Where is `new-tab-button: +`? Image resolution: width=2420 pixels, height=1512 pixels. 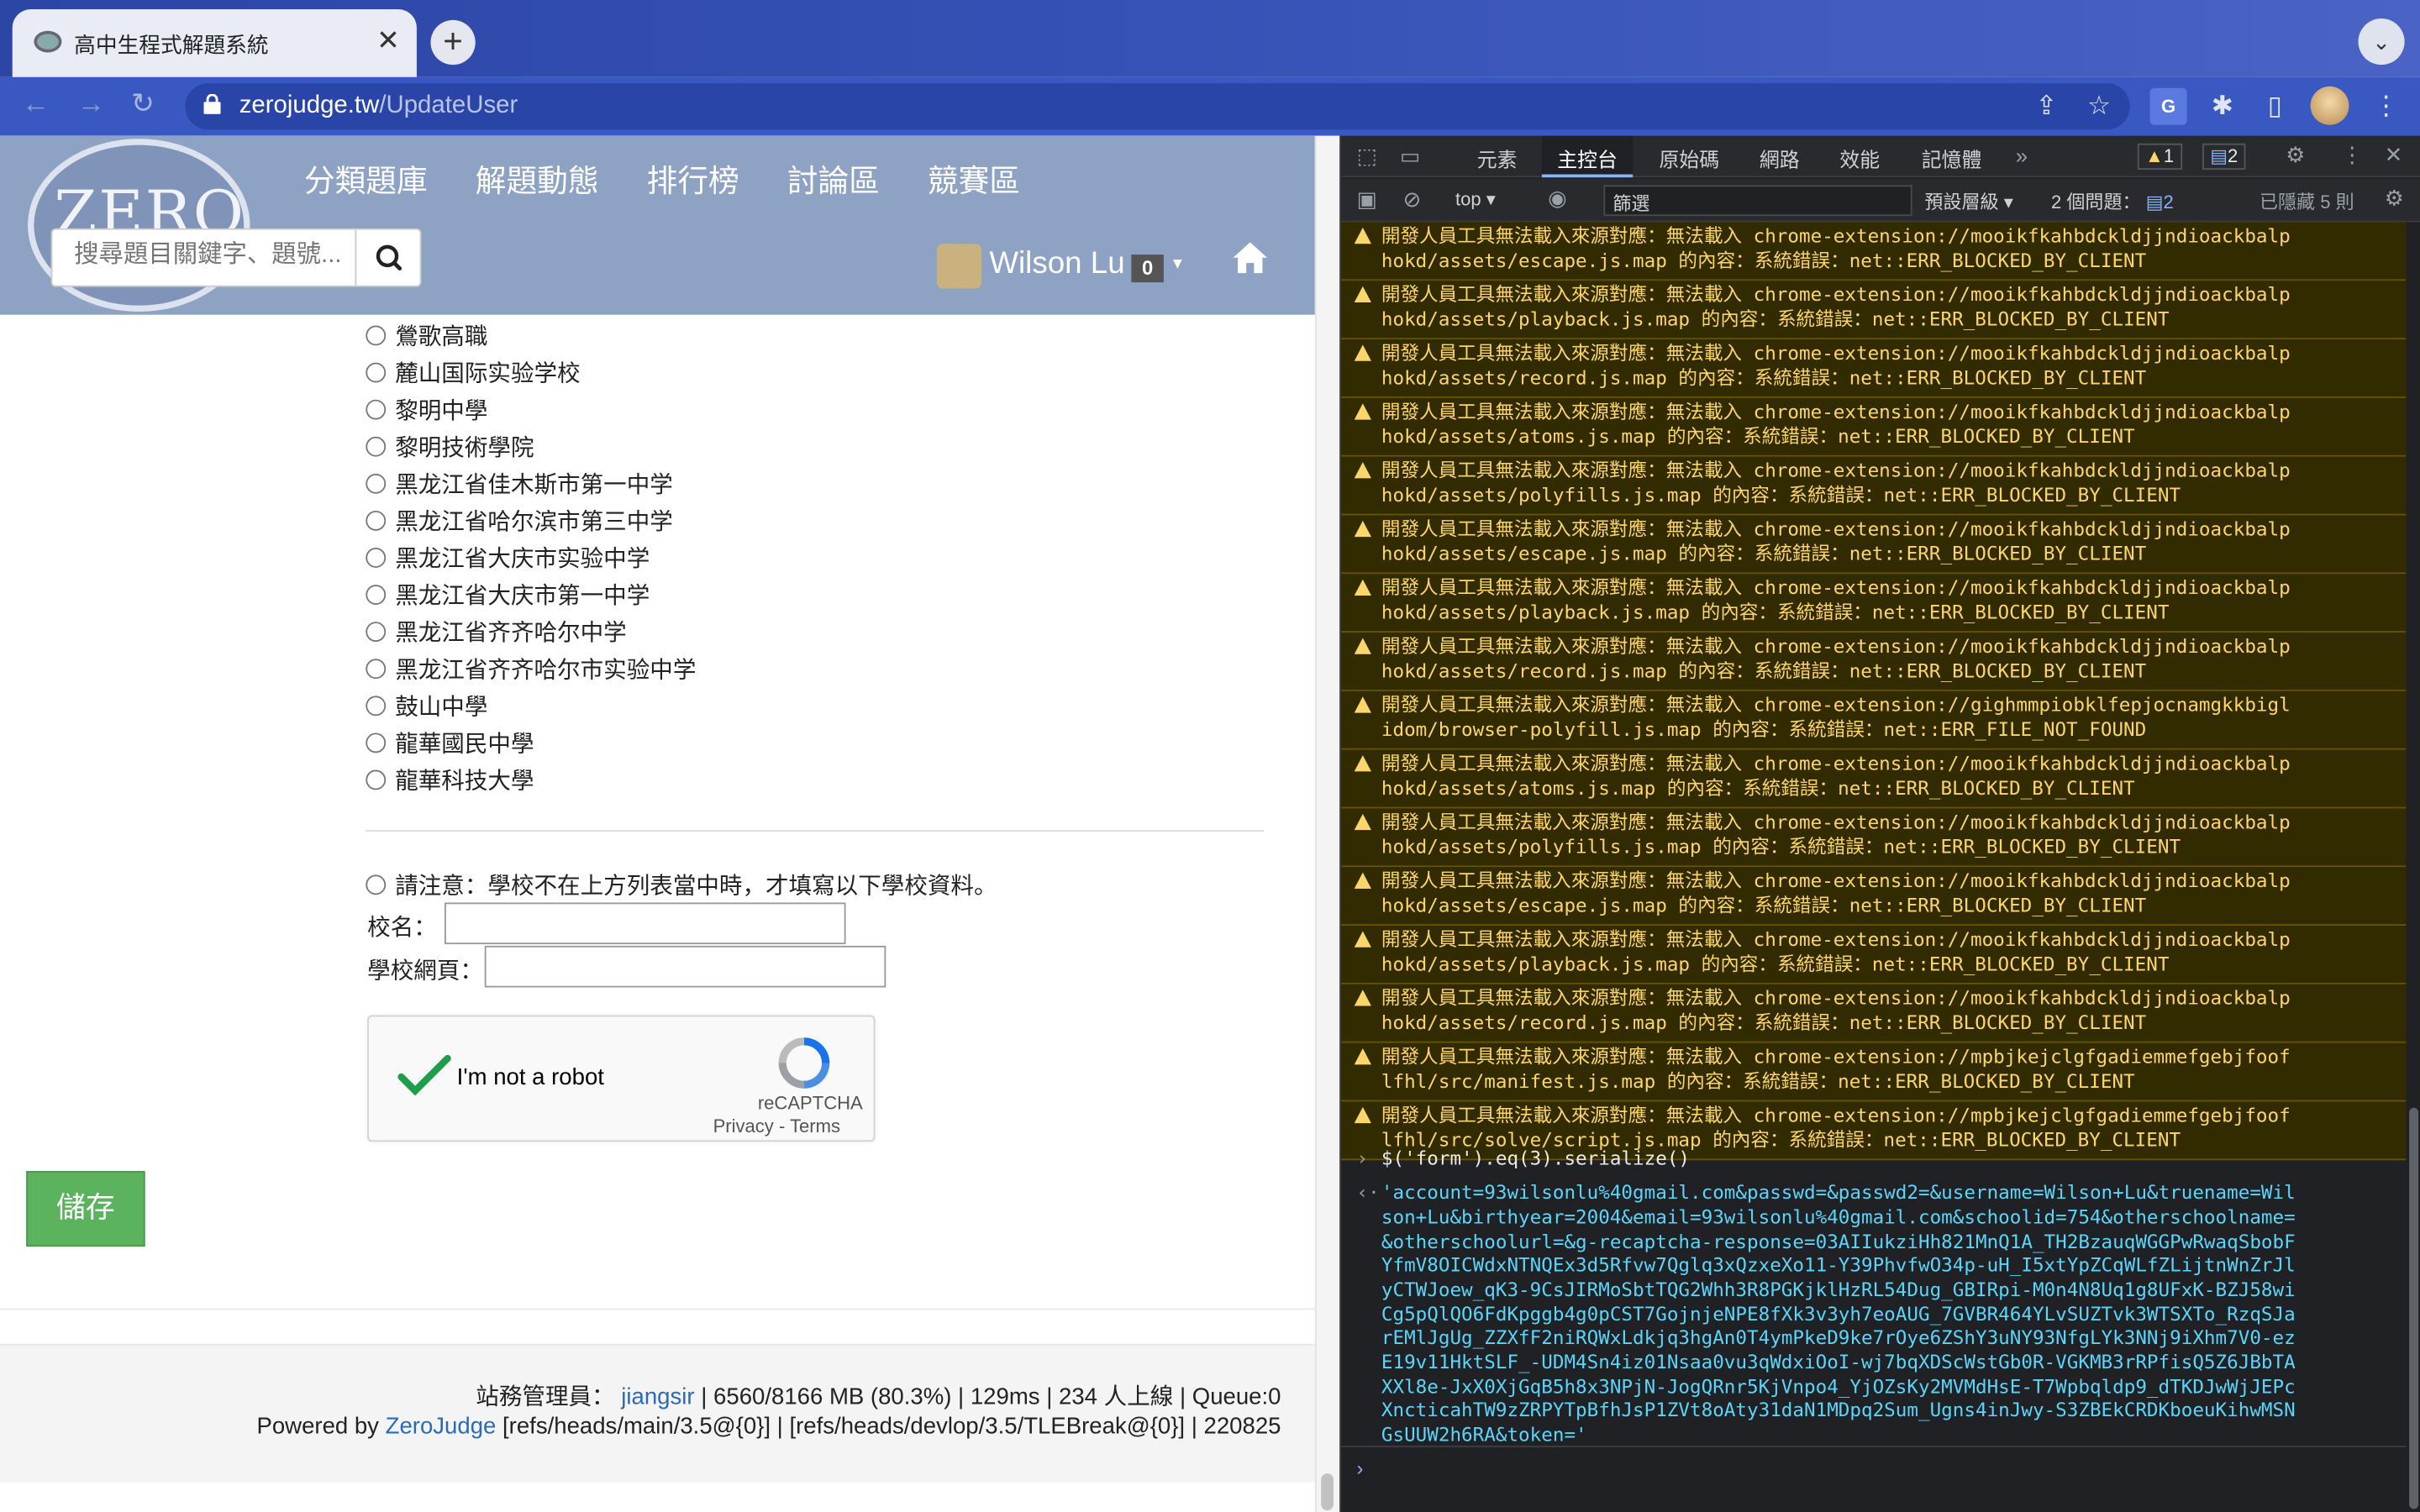 new-tab-button: + is located at coordinates (453, 42).